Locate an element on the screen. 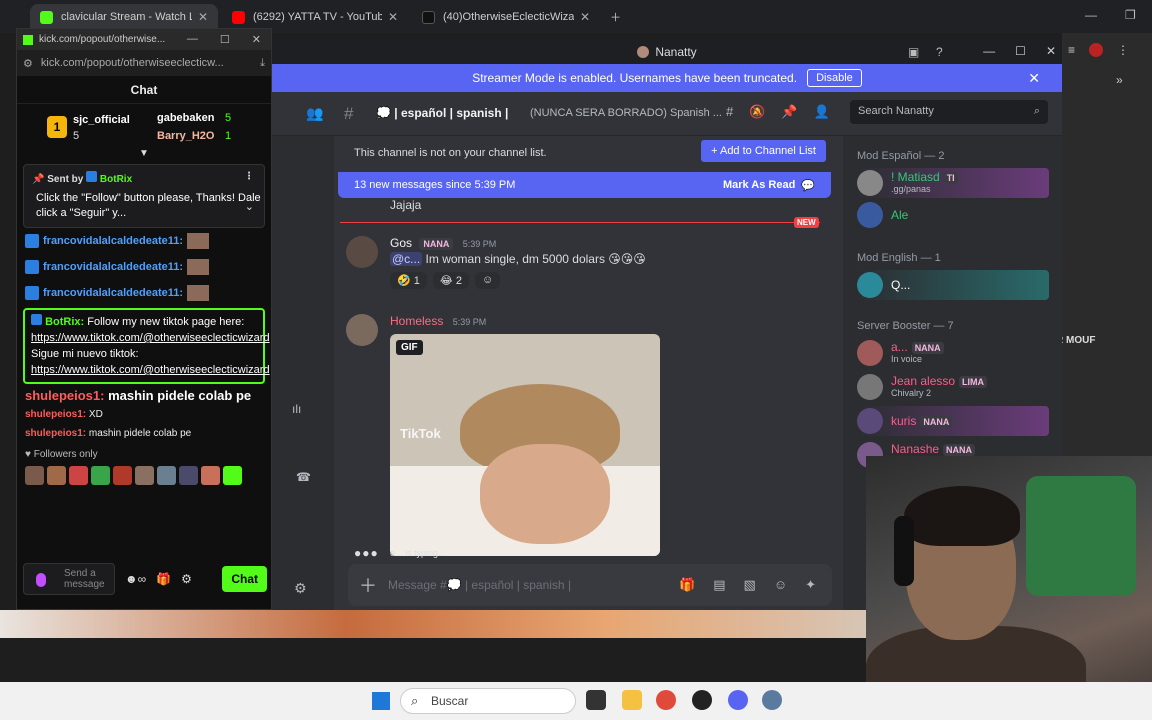  reaction: 😂 2 is located at coordinates (450, 280).